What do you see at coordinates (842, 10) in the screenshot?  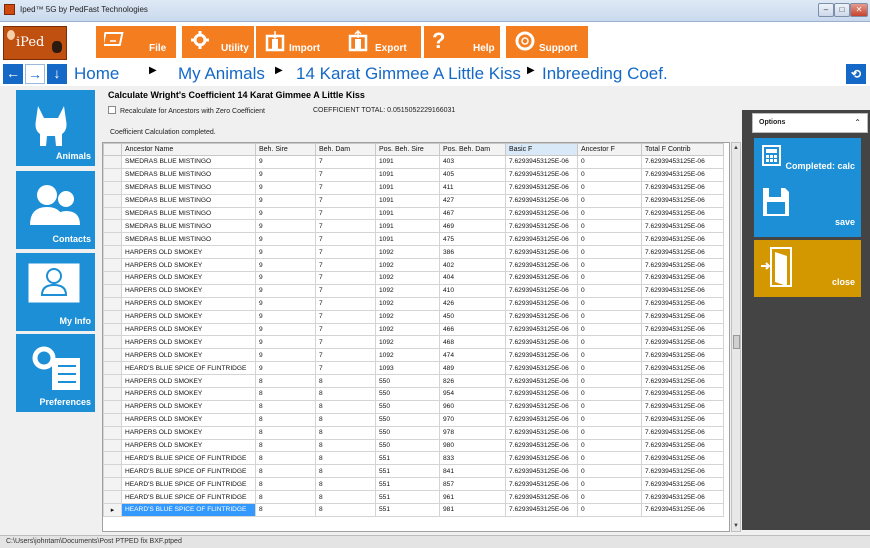 I see `maximize-button: □` at bounding box center [842, 10].